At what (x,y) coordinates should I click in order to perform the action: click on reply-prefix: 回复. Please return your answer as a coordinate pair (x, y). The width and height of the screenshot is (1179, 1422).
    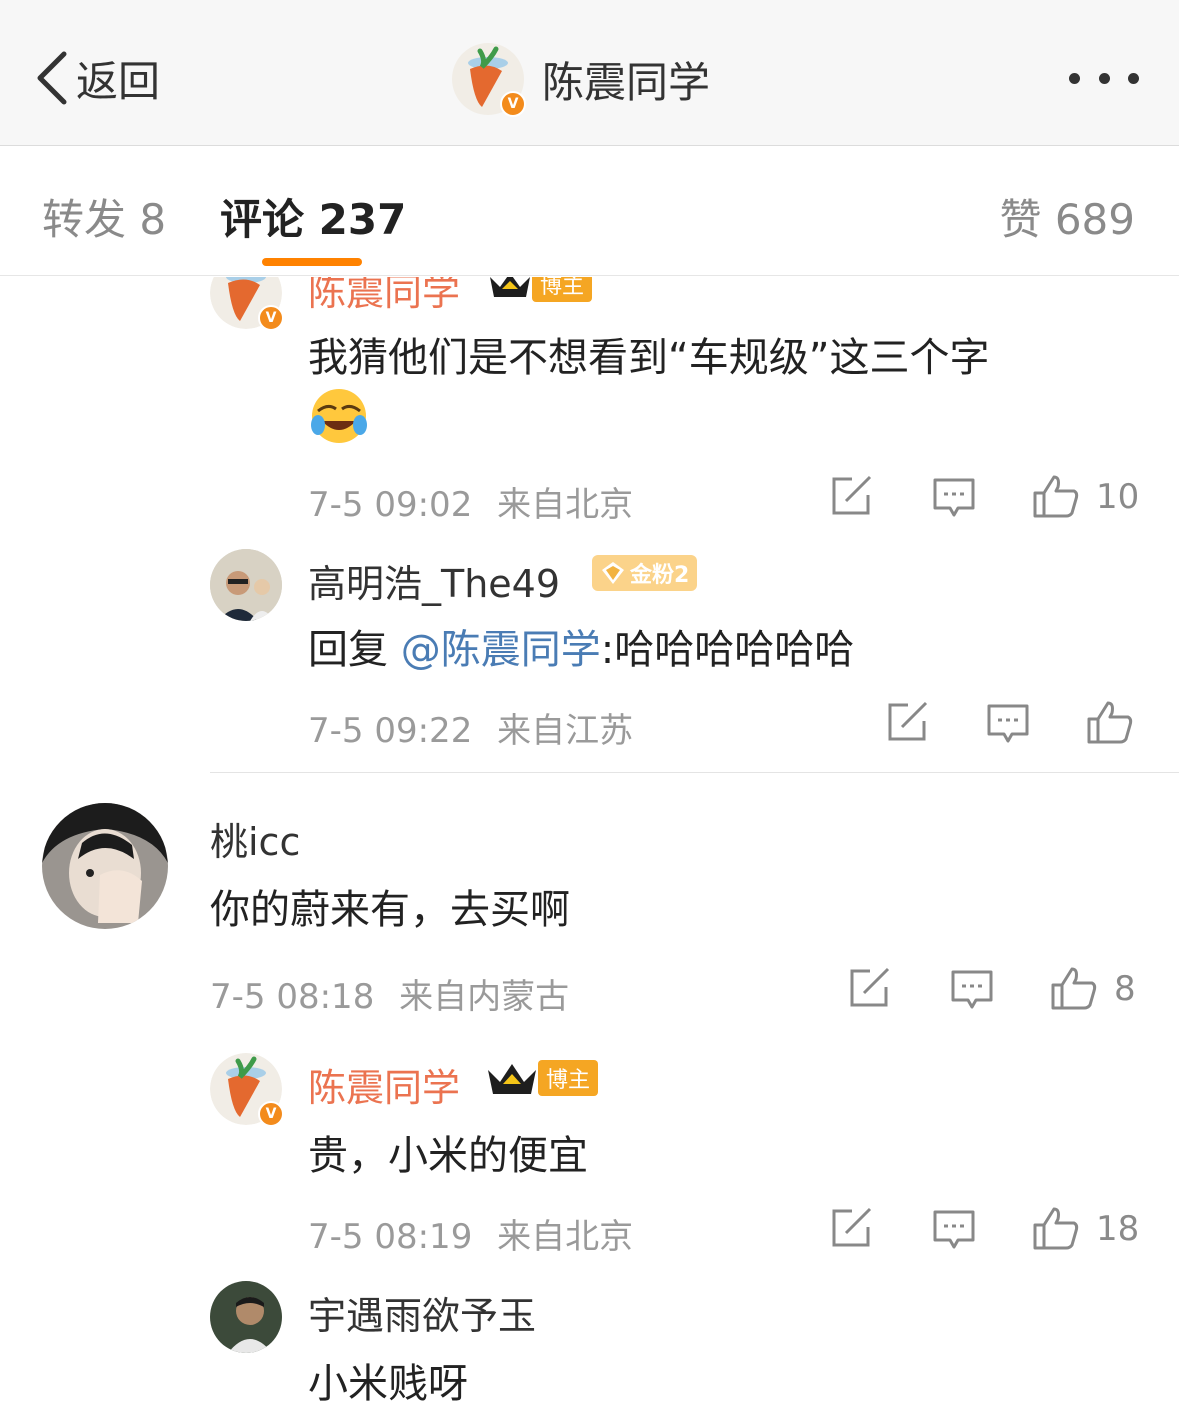
    Looking at the image, I should click on (348, 650).